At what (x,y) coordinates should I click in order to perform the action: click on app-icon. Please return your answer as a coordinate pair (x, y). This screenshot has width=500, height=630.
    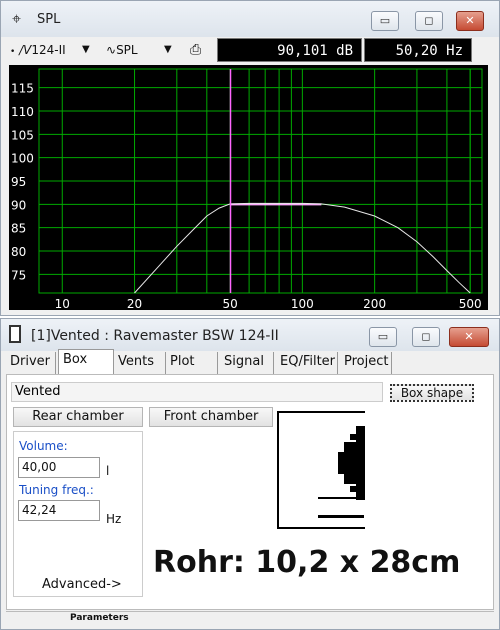
    Looking at the image, I should click on (15, 334).